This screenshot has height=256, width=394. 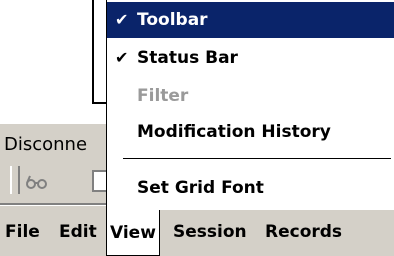 I want to click on menu-item-label: Toolbar, so click(x=172, y=20).